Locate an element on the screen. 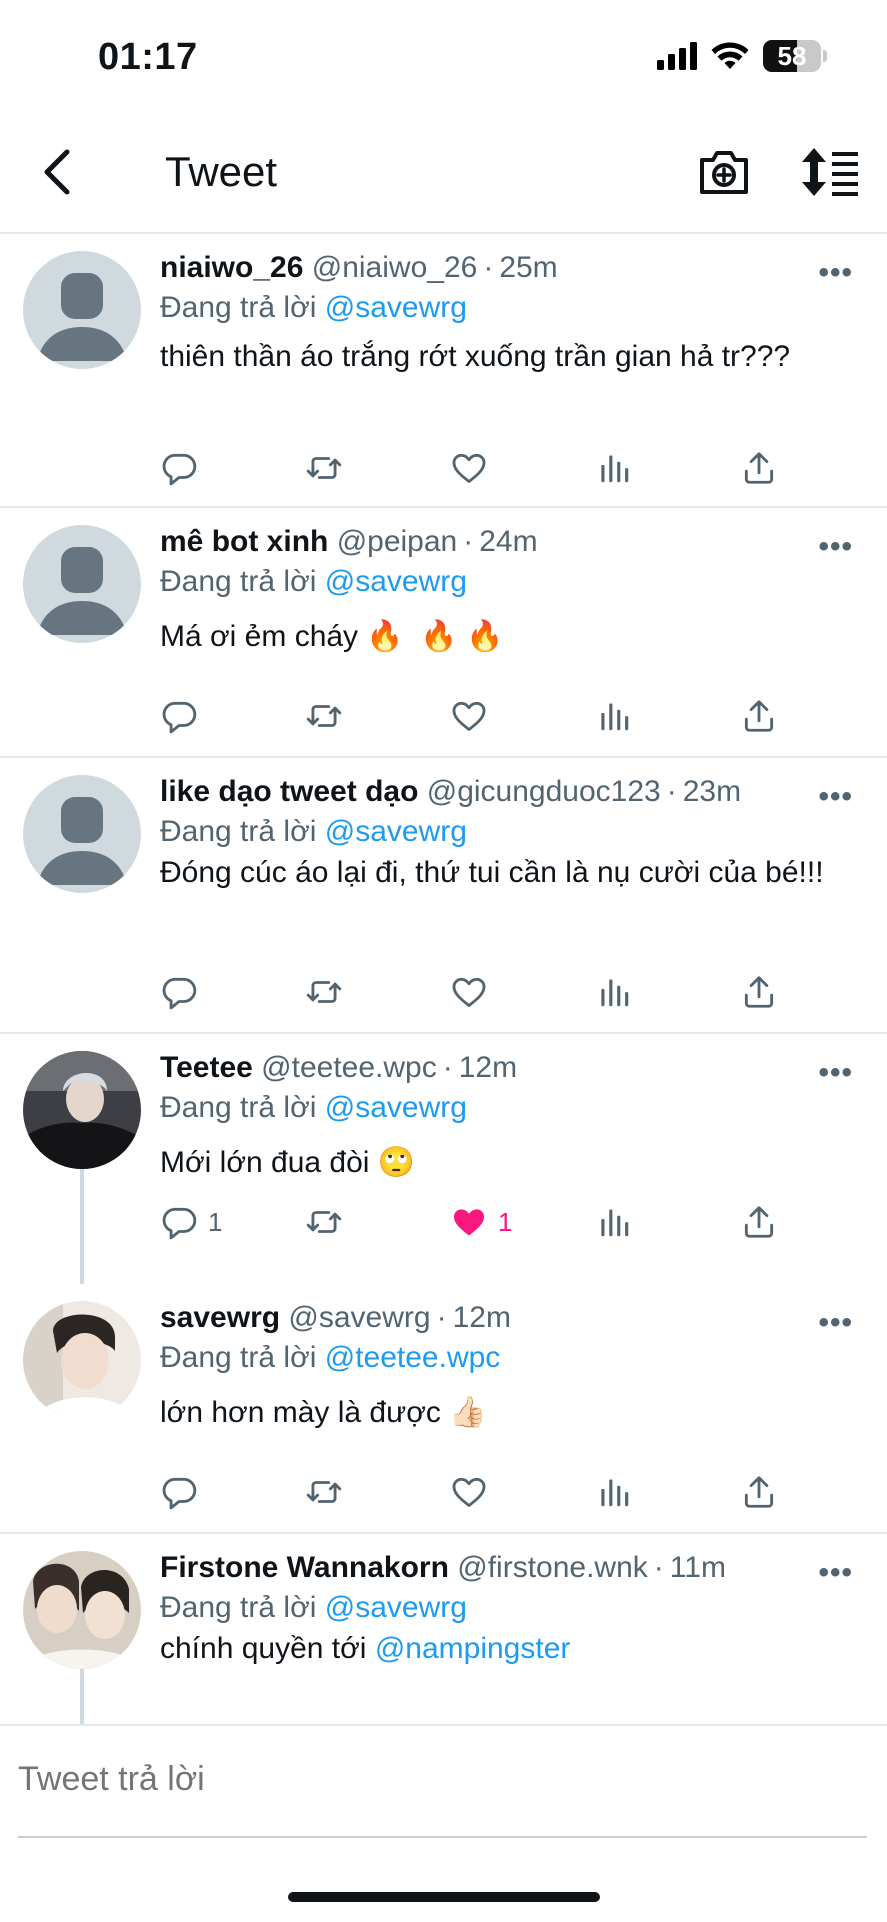 The height and width of the screenshot is (1922, 887). display-name: Teetee is located at coordinates (206, 1067).